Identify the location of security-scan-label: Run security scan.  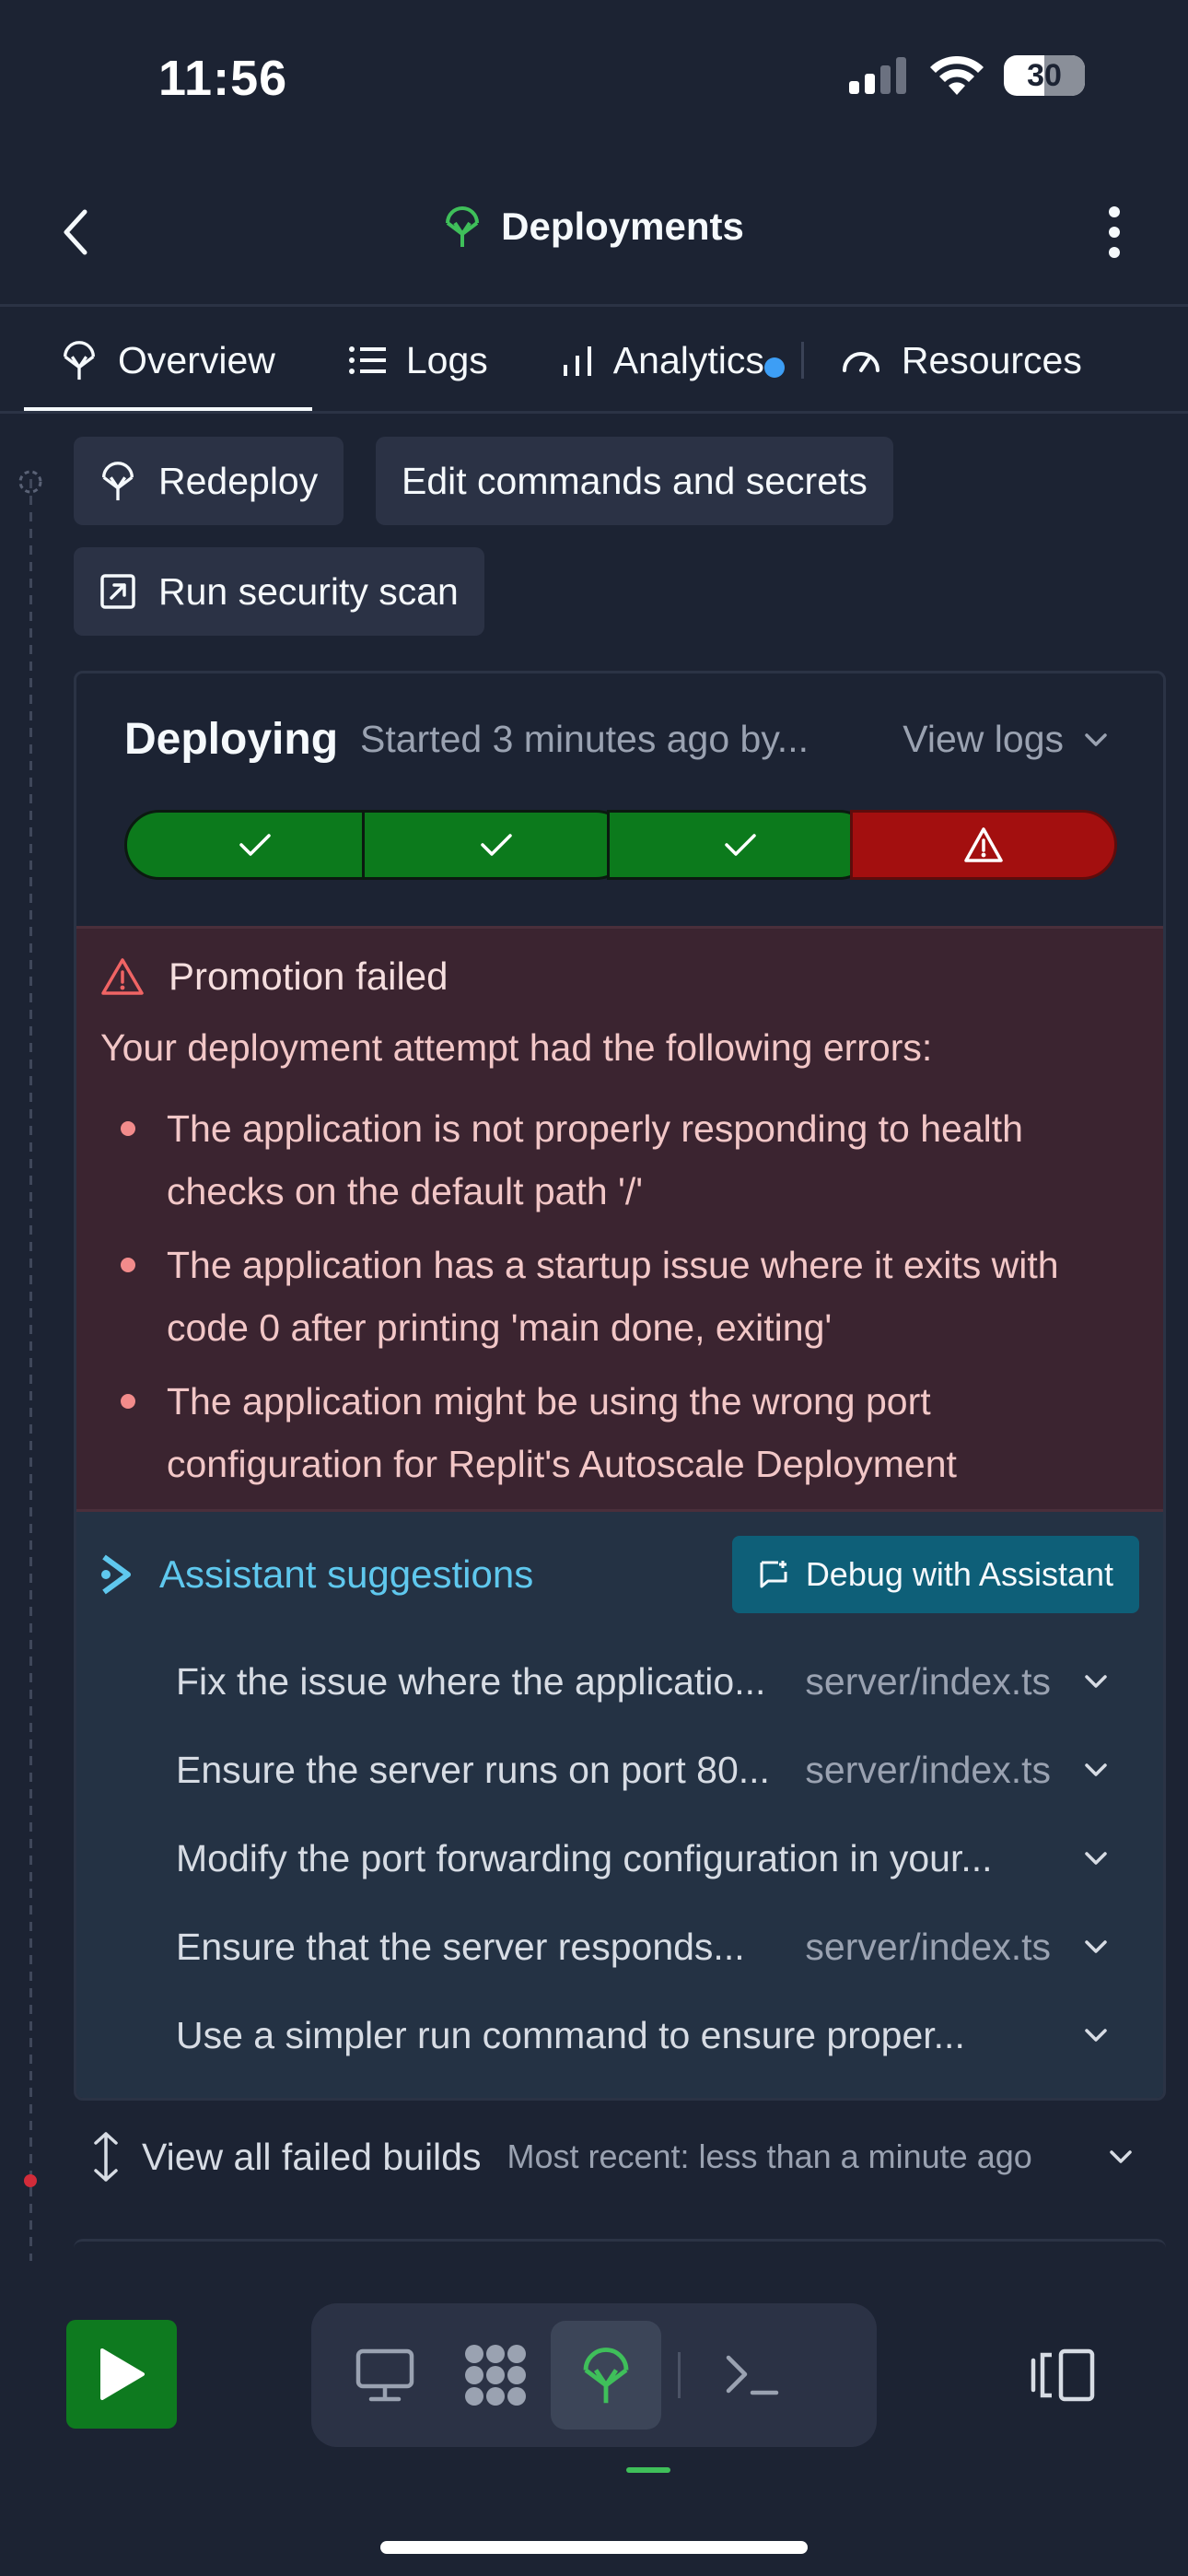
(308, 591).